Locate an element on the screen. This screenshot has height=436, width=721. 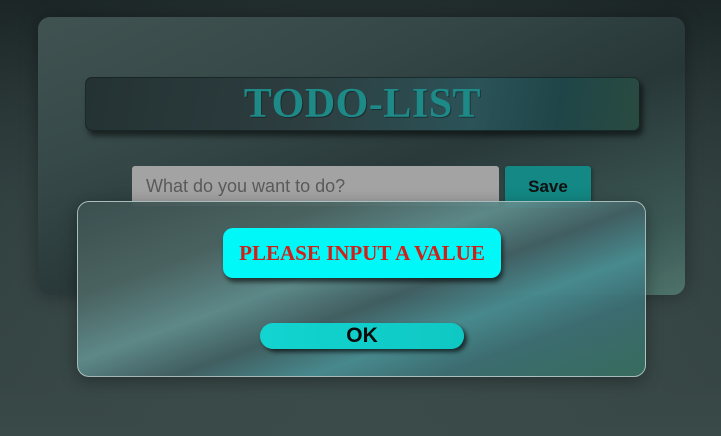
alert-message-box: PLEASE INPUT A VALUE is located at coordinates (362, 253).